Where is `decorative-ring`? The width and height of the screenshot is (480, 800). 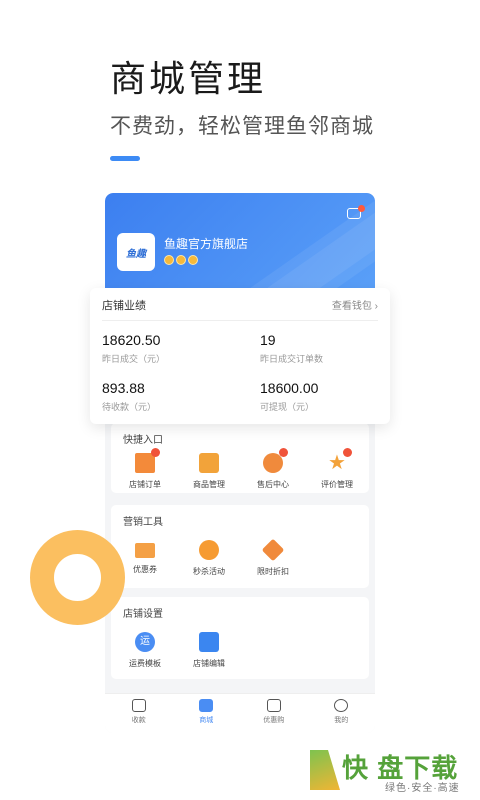
decorative-ring is located at coordinates (77, 577).